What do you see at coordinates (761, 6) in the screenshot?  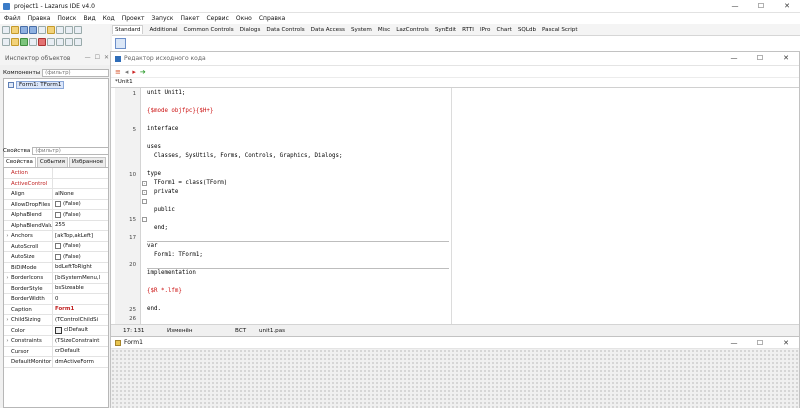 I see `maximize-button: ☐` at bounding box center [761, 6].